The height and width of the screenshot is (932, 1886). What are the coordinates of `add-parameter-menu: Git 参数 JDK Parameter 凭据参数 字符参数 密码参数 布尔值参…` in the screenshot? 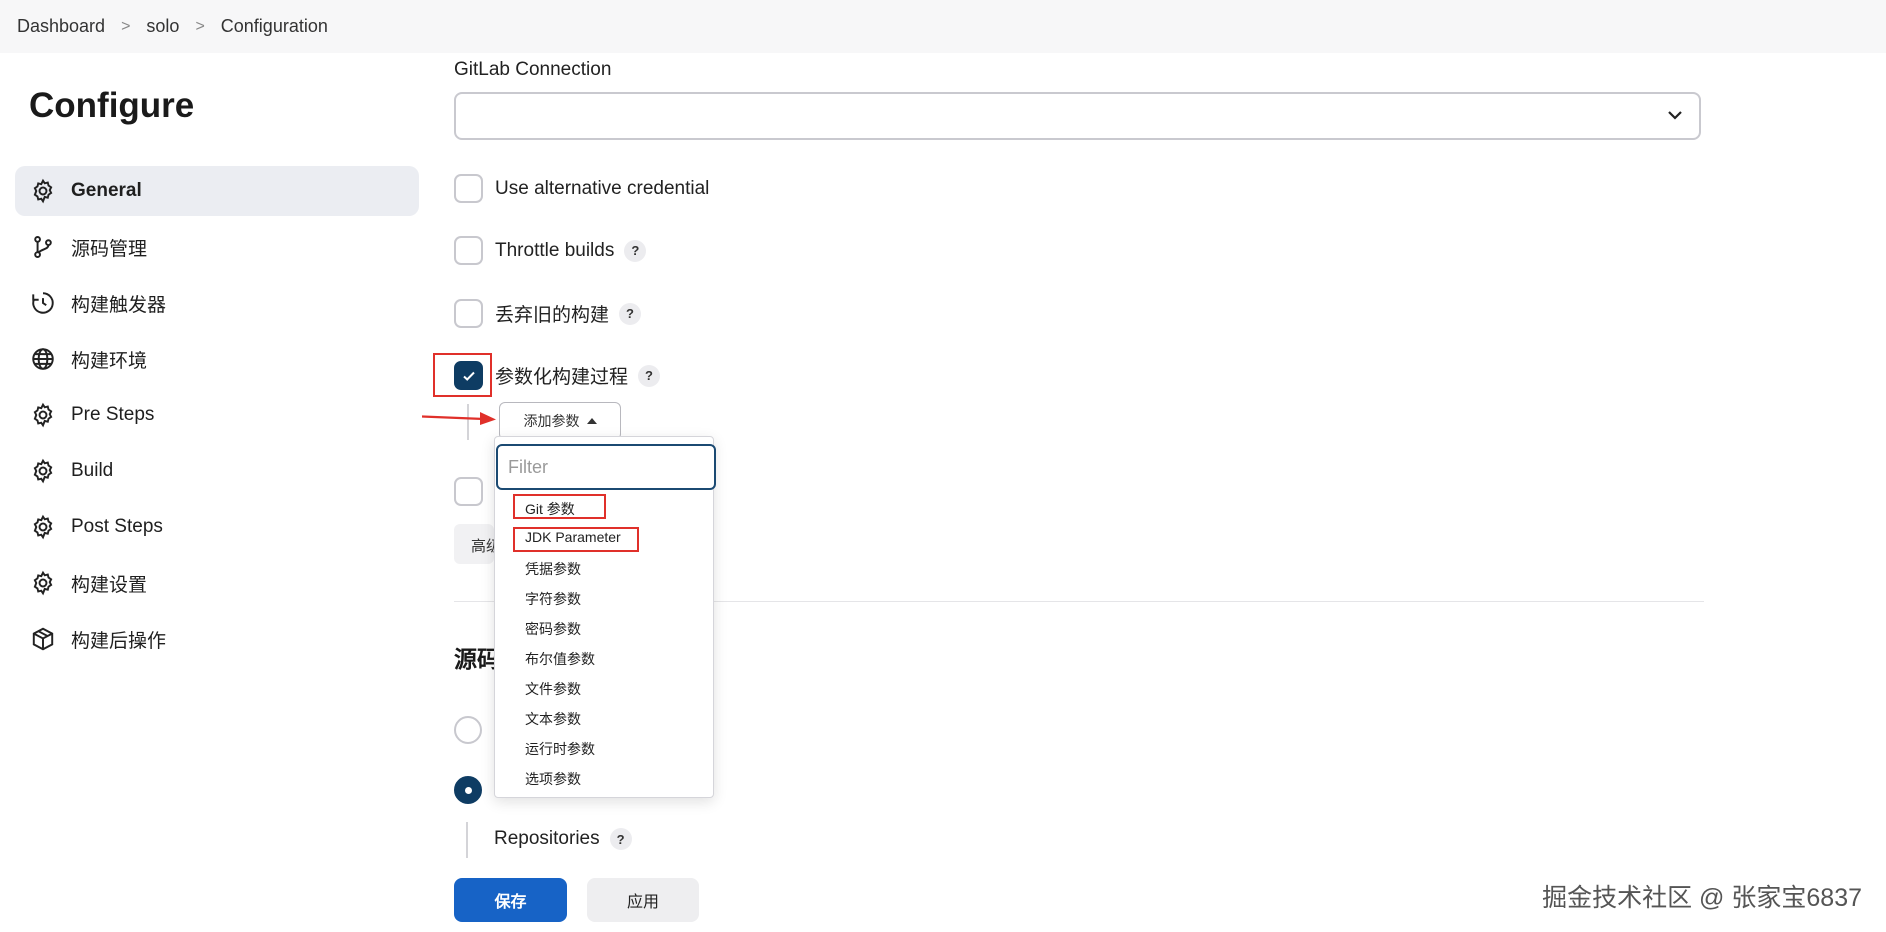 It's located at (605, 617).